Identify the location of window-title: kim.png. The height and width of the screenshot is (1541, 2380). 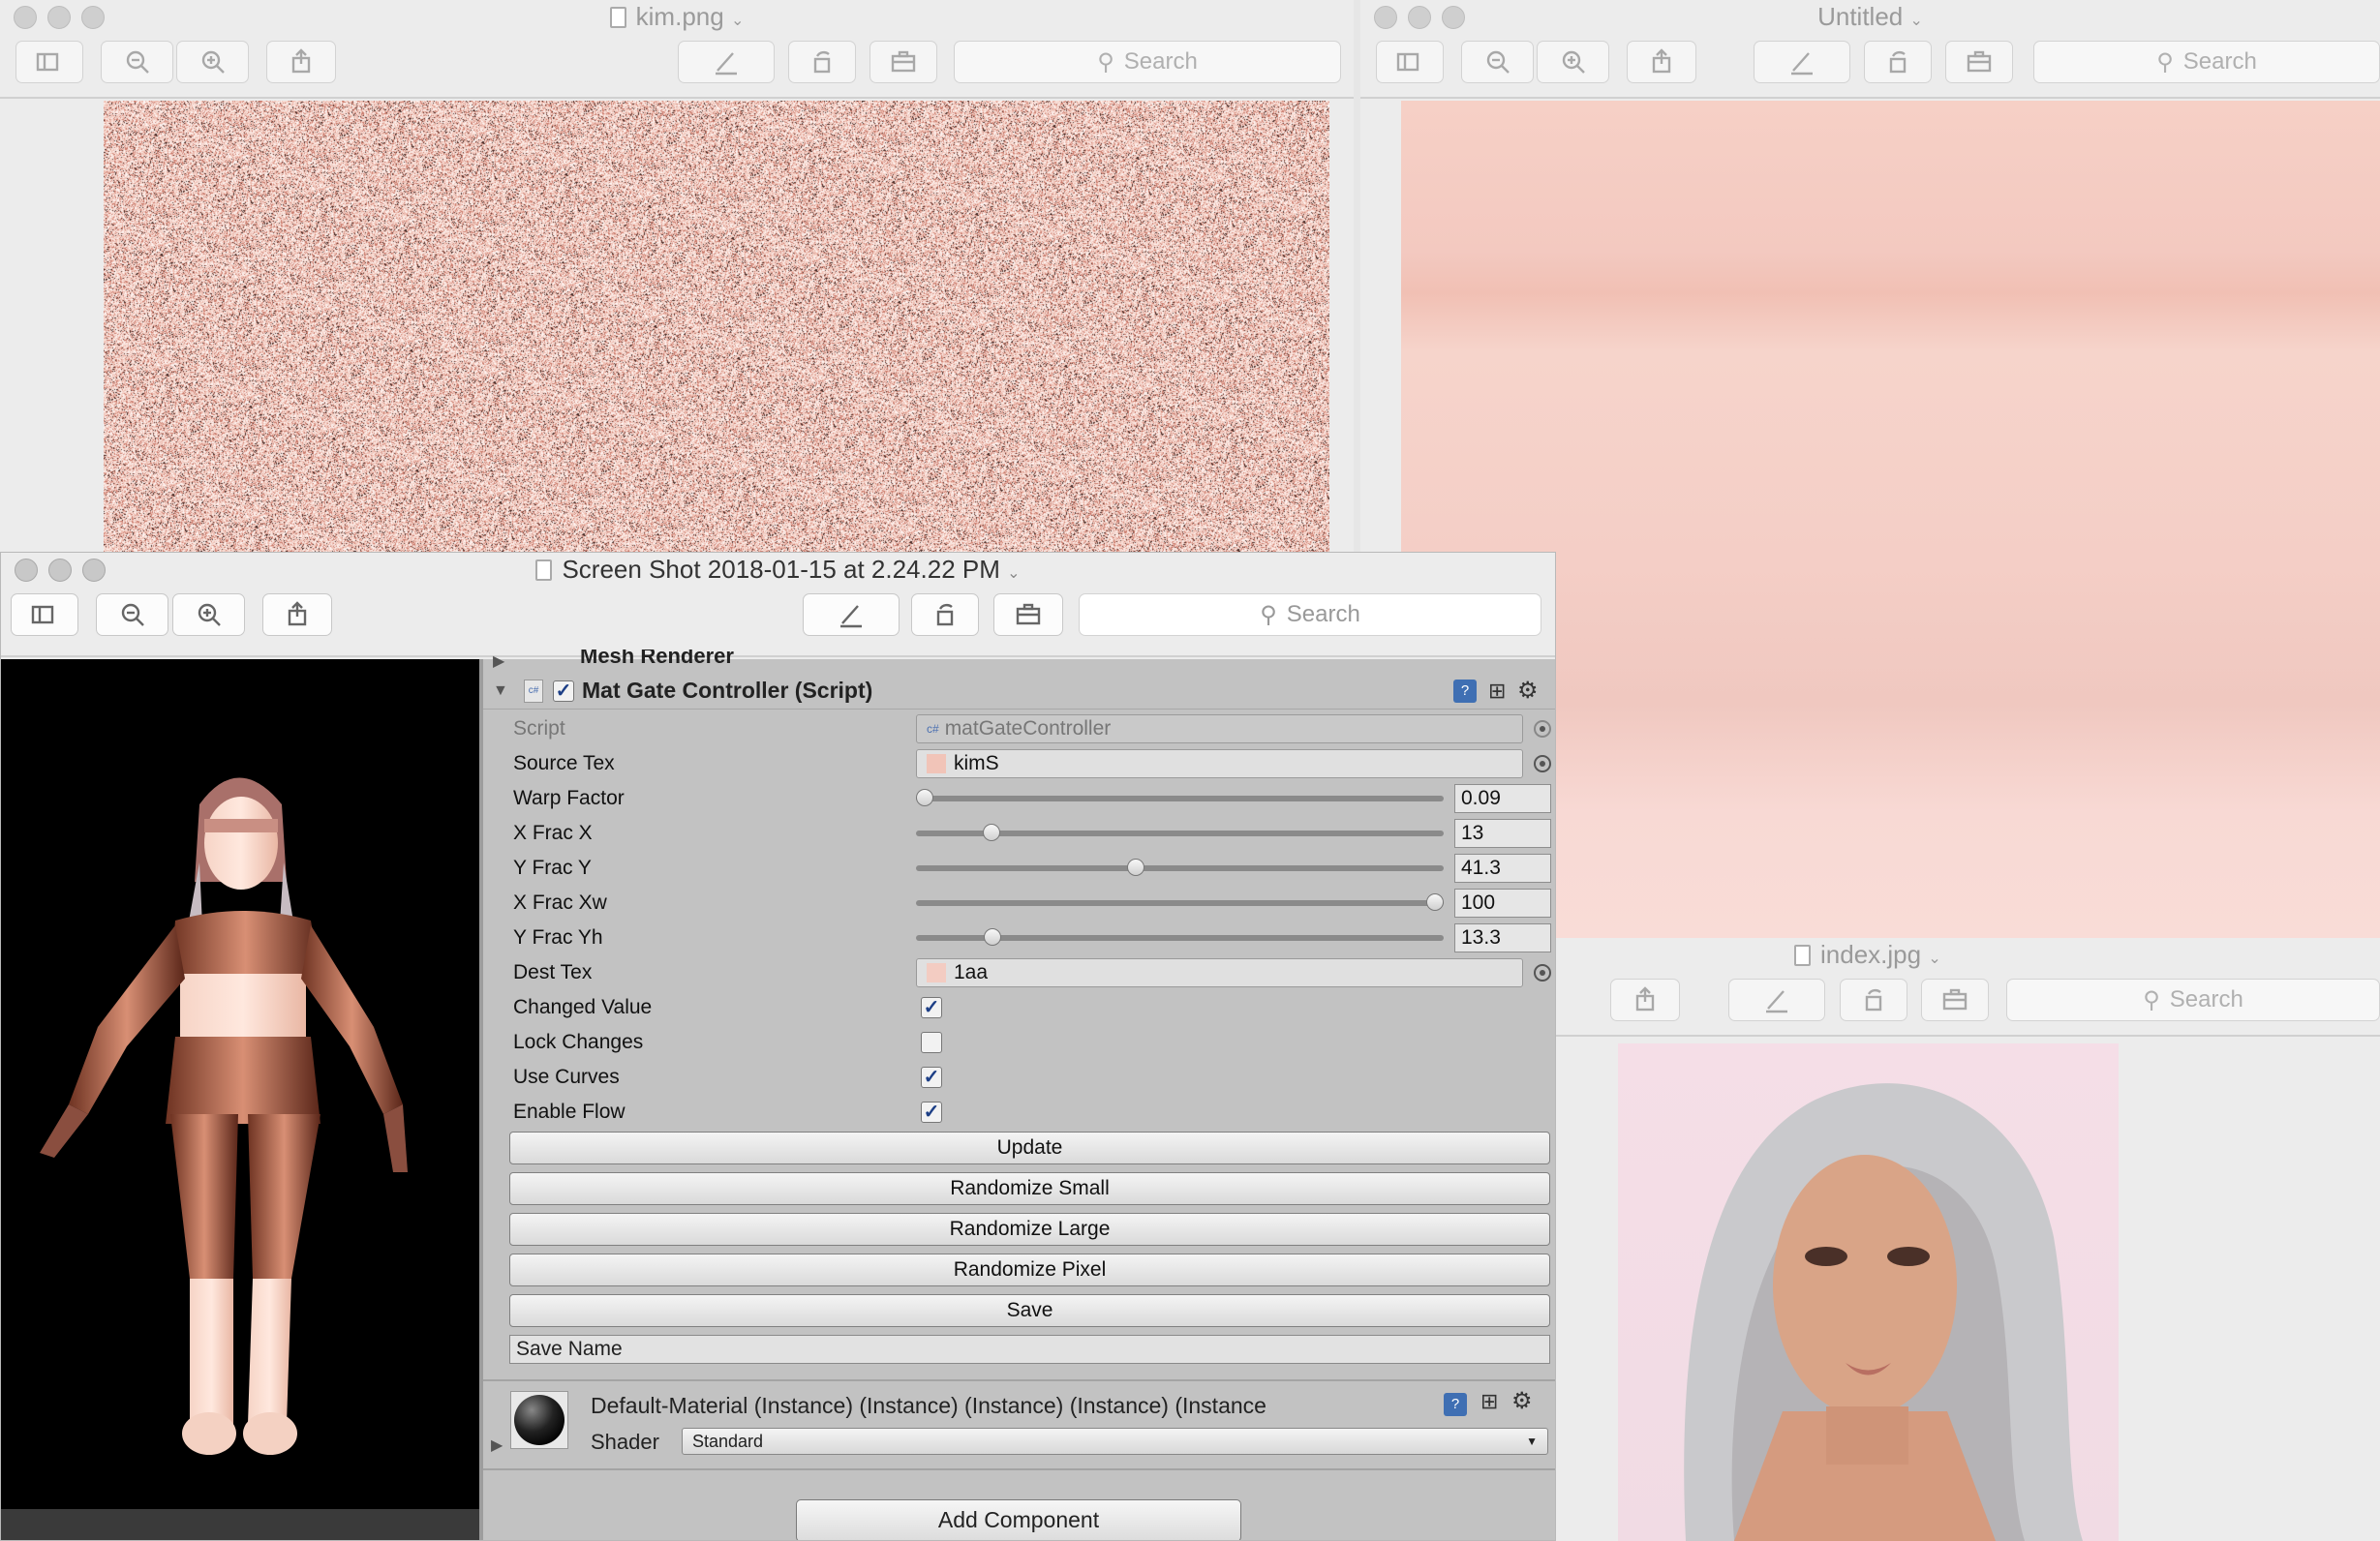
(680, 16).